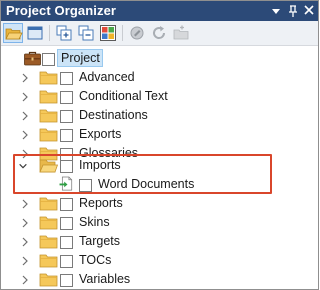 The height and width of the screenshot is (290, 320). I want to click on add-folder-button, so click(181, 33).